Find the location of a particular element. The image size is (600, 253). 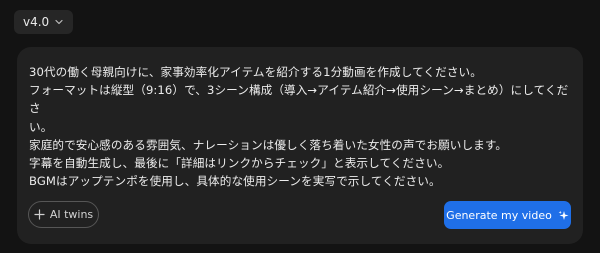

version-label: v4.0 is located at coordinates (36, 22).